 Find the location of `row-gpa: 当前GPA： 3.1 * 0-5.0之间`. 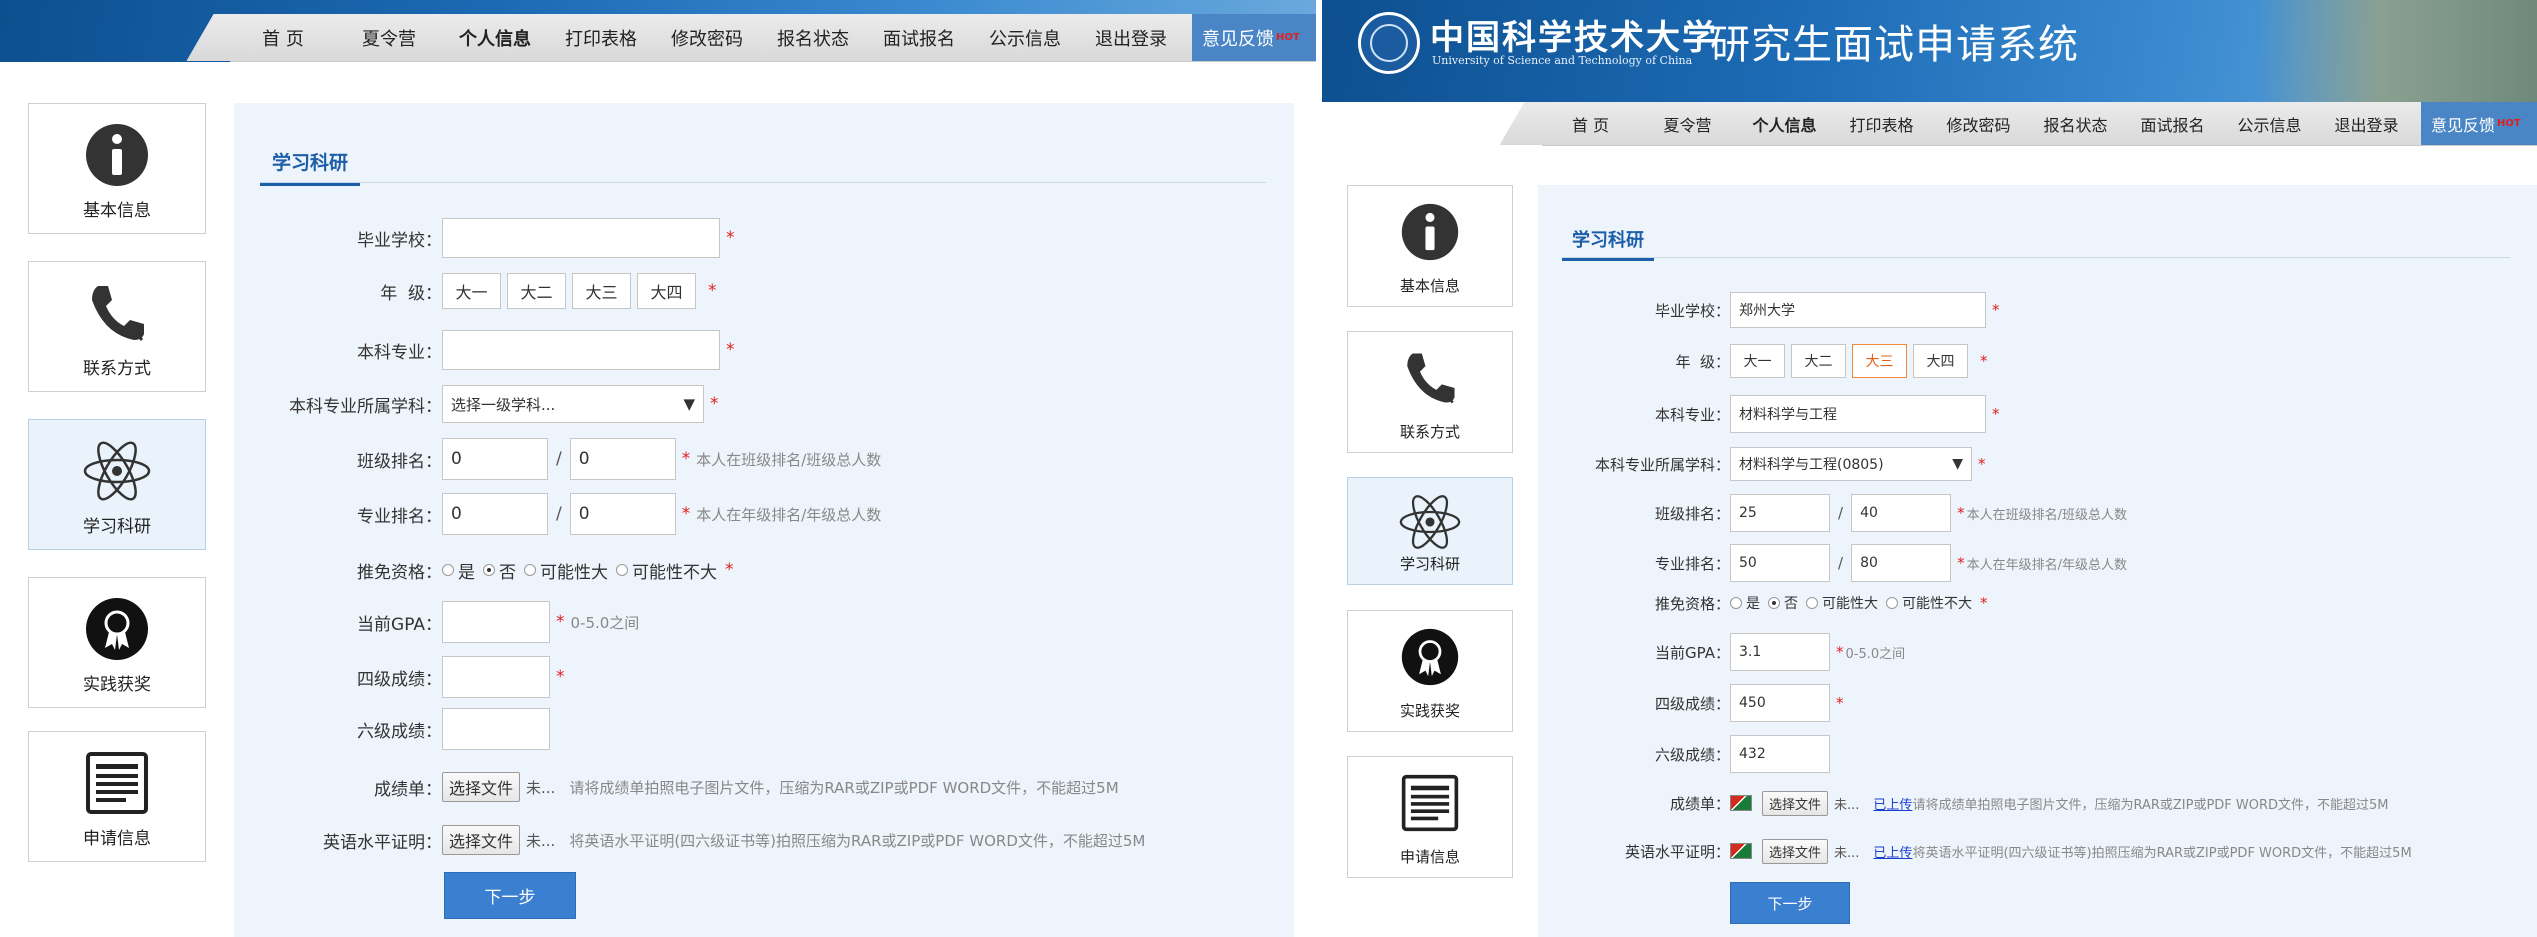

row-gpa: 当前GPA： 3.1 * 0-5.0之间 is located at coordinates (1733, 652).